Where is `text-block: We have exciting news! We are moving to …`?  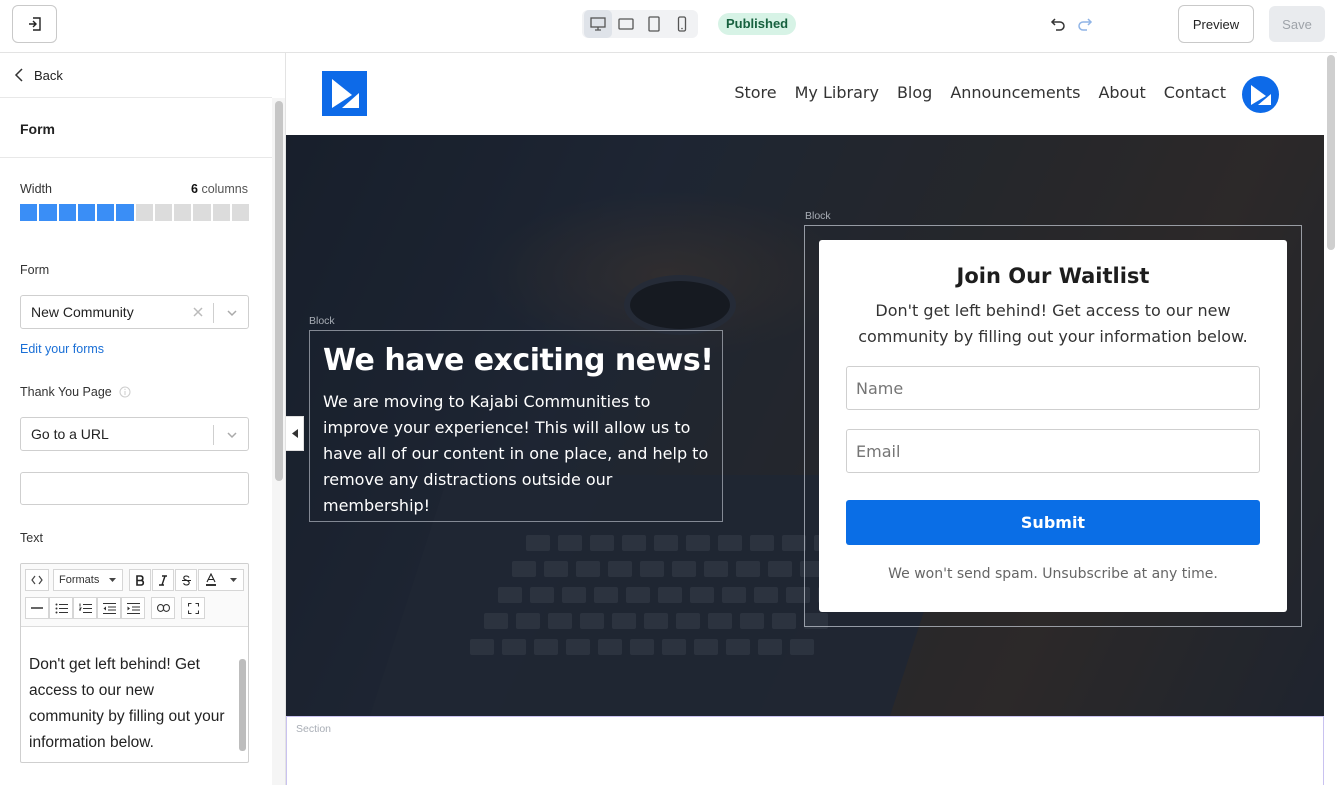 text-block: We have exciting news! We are moving to … is located at coordinates (516, 426).